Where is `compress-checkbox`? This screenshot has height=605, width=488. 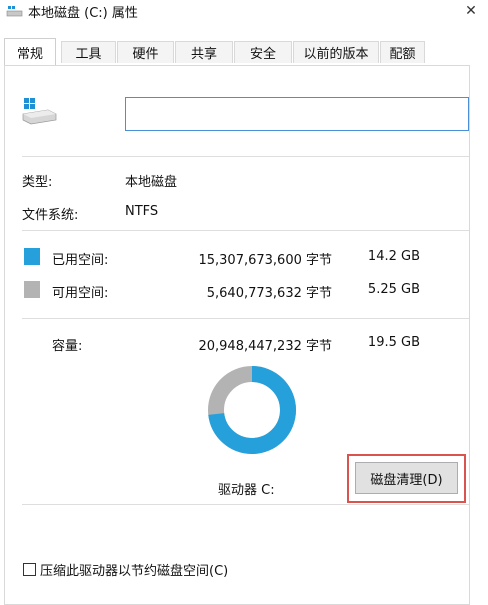 compress-checkbox is located at coordinates (29, 569).